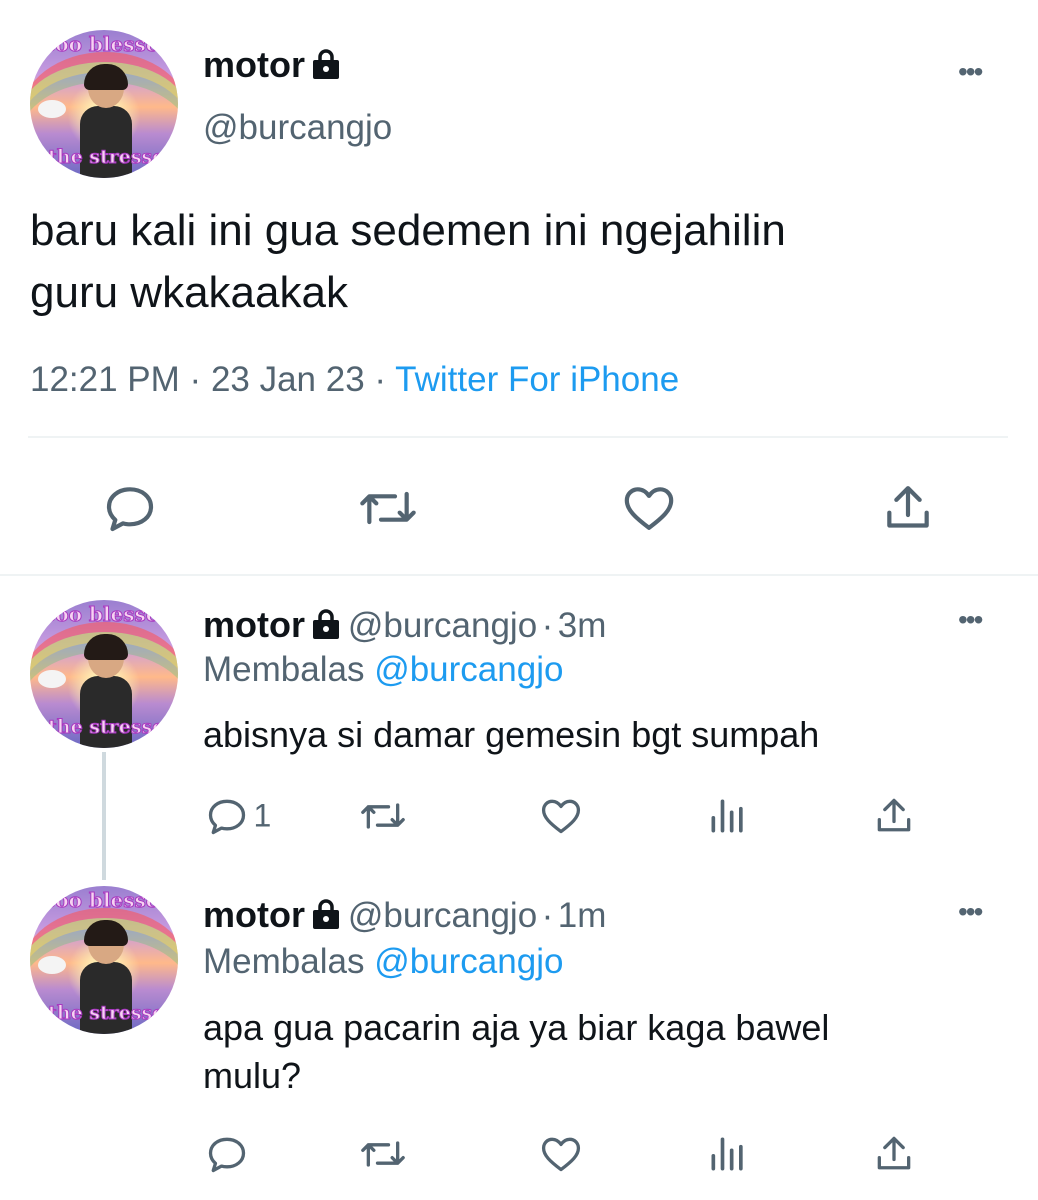 This screenshot has width=1038, height=1200. I want to click on reply-count: 1, so click(262, 815).